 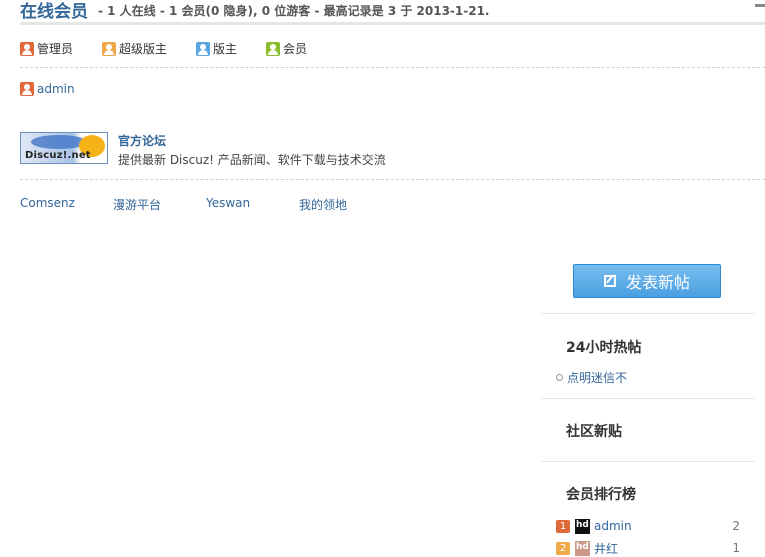 I want to click on member-user-icon, so click(x=273, y=48).